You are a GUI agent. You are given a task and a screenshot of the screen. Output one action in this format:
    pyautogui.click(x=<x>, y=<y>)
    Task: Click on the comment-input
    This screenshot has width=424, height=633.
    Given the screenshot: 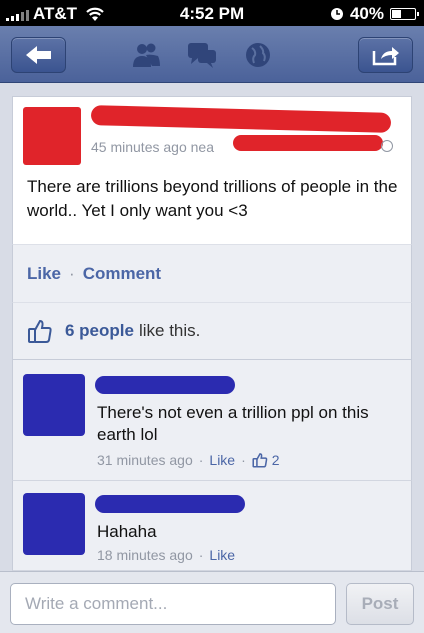 What is the action you would take?
    pyautogui.click(x=173, y=604)
    